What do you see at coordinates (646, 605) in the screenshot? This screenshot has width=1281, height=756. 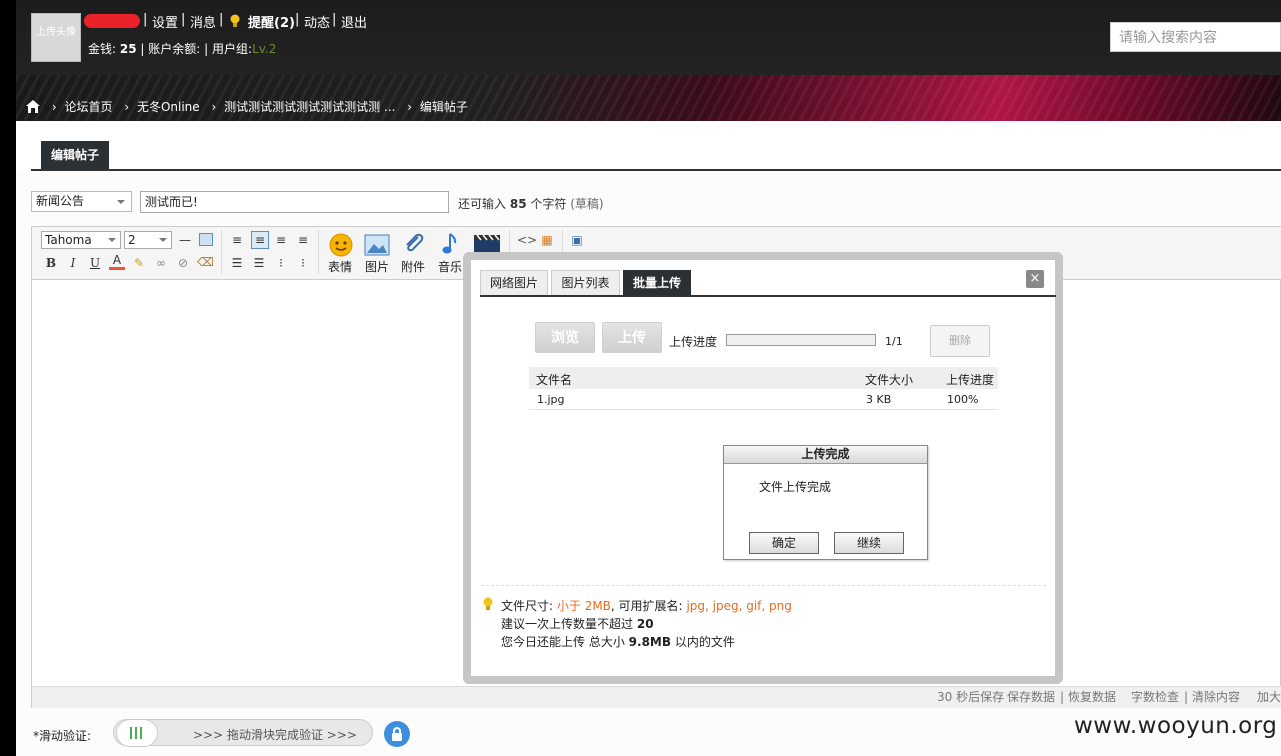 I see `hint-line-1: 文件尺寸: 小于 2MB, 可用扩展名: jpg, jpeg, gif, png` at bounding box center [646, 605].